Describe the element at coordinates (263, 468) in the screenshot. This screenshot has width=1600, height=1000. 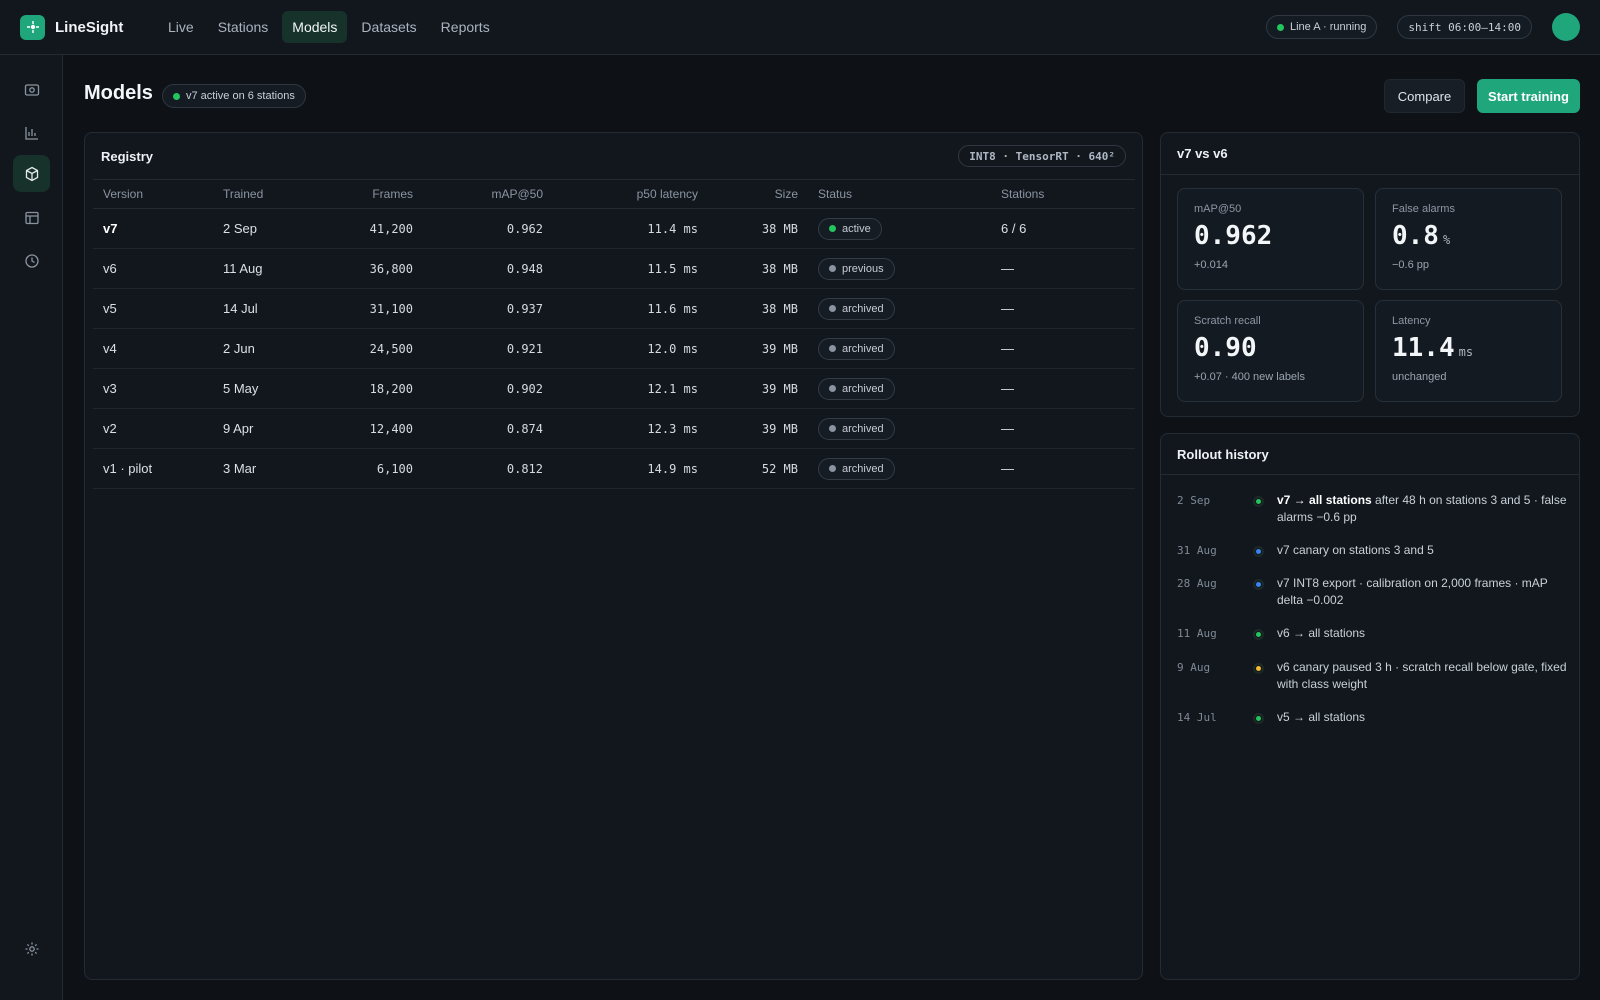
I see `cell-trained: 3 Mar` at that location.